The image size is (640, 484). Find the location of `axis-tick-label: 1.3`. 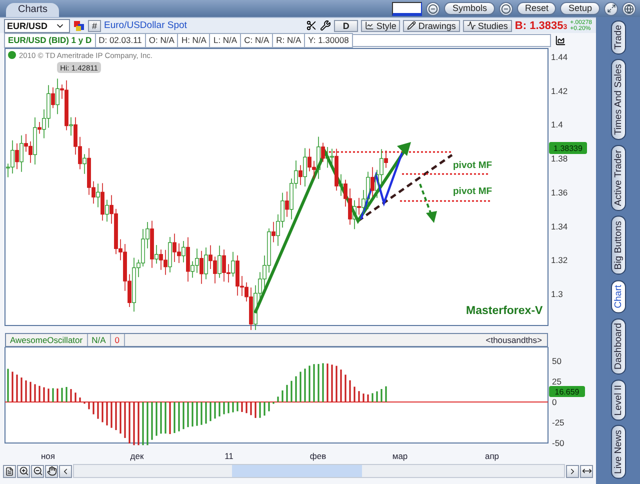

axis-tick-label: 1.3 is located at coordinates (557, 294).